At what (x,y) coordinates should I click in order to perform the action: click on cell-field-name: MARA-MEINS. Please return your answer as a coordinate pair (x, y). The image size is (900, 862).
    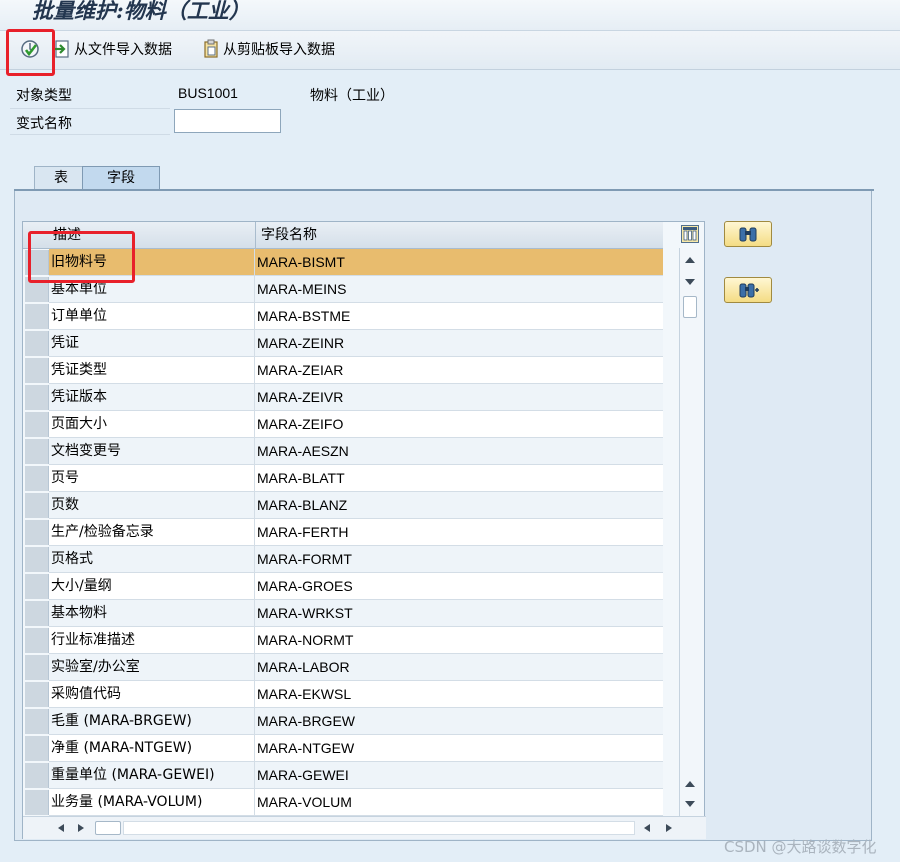
    Looking at the image, I should click on (459, 289).